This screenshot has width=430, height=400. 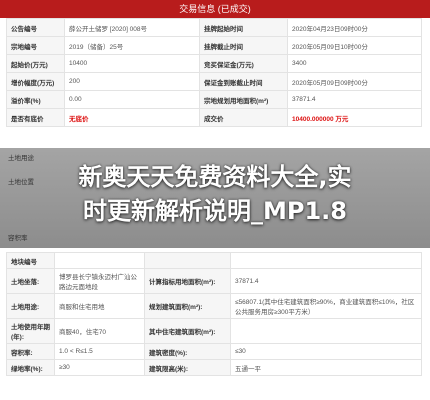 I want to click on table-row: 容积率: 1.0 < R≤1.5 建筑密度(%): ≤30, so click(x=214, y=351).